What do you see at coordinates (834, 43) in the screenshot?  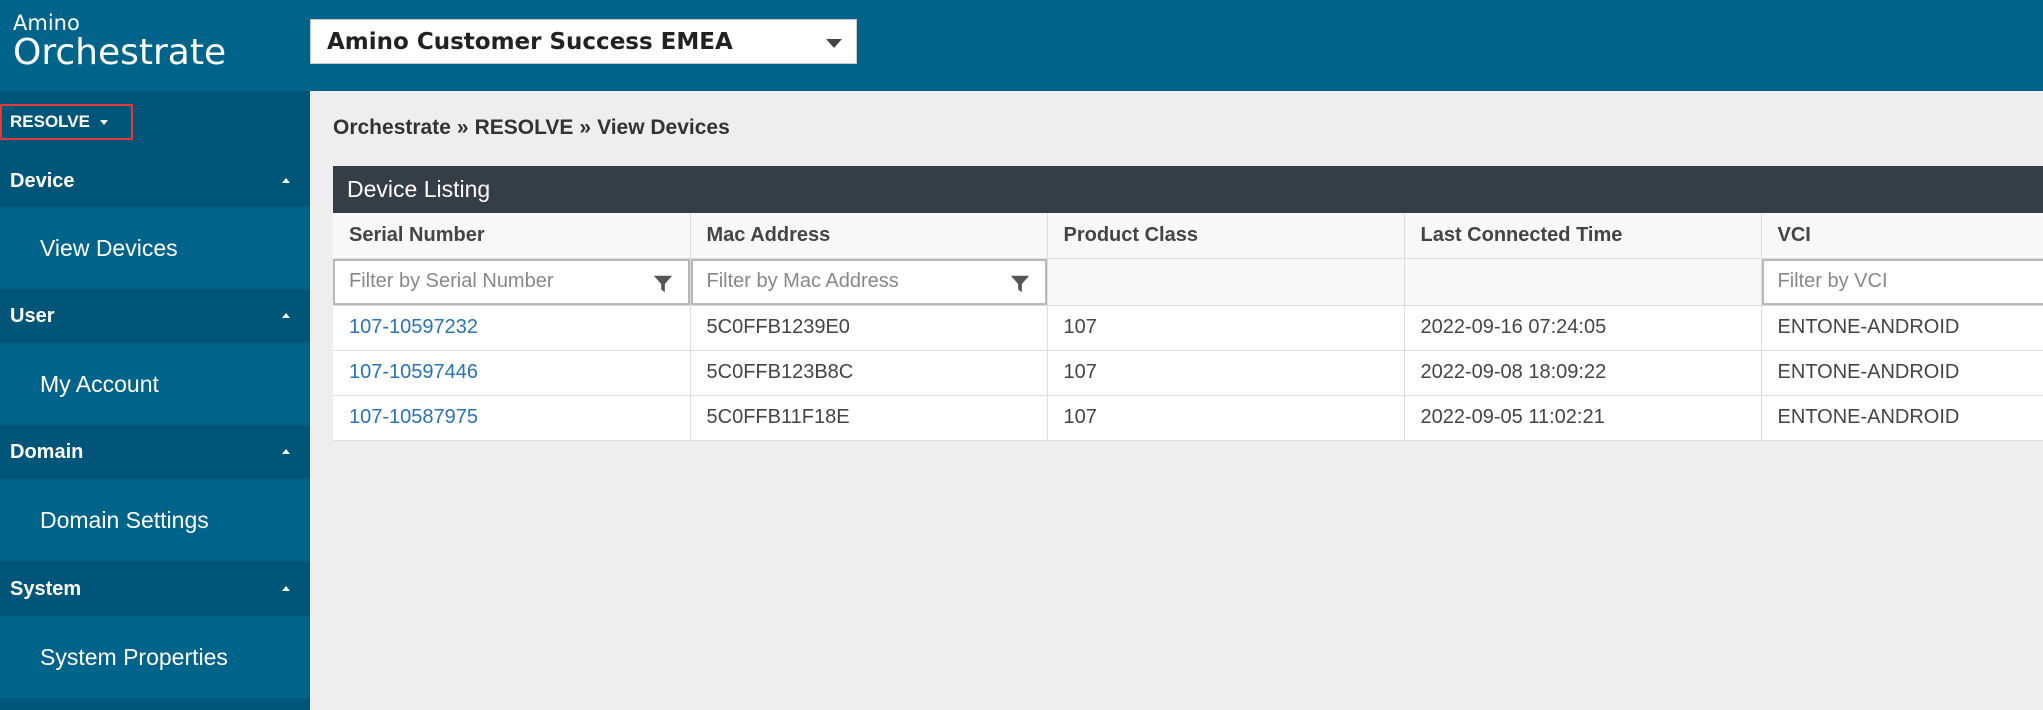 I see `chevron-down-icon` at bounding box center [834, 43].